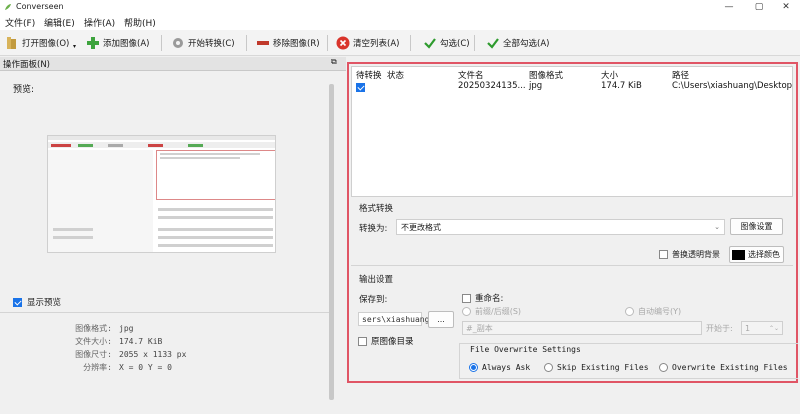  I want to click on image-preview, so click(161, 194).